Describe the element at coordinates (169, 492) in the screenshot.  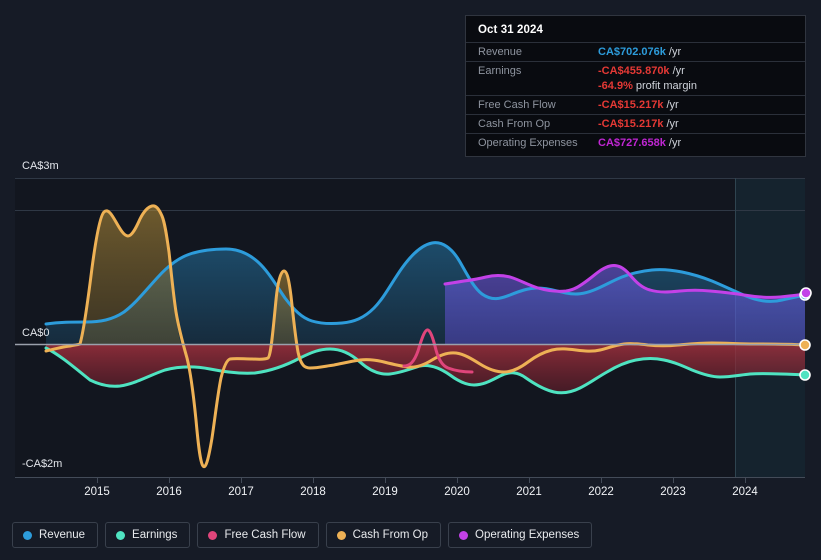
I see `x-axis-label-2016: 2016` at that location.